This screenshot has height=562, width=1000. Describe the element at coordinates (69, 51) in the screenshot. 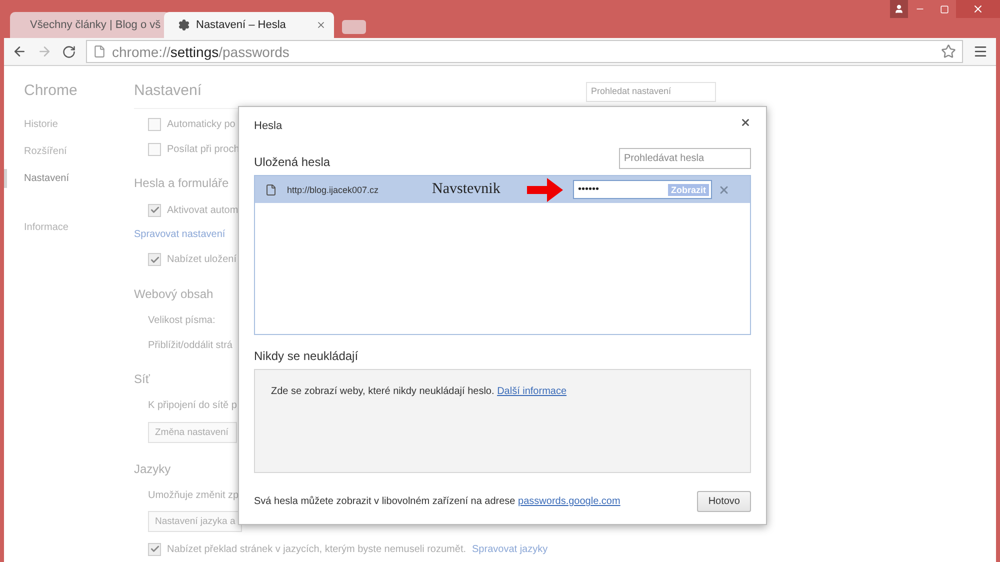

I see `reload-icon` at that location.